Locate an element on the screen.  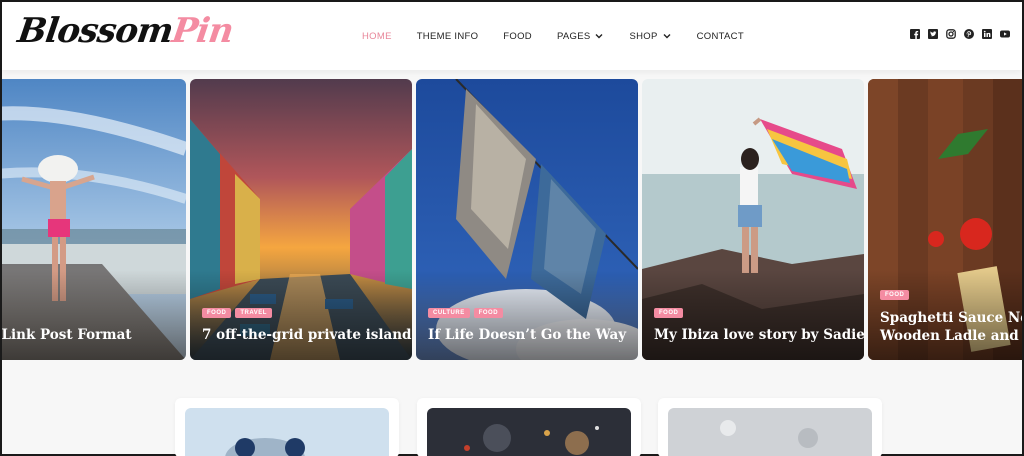
nav-food-label: FOOD is located at coordinates (517, 36).